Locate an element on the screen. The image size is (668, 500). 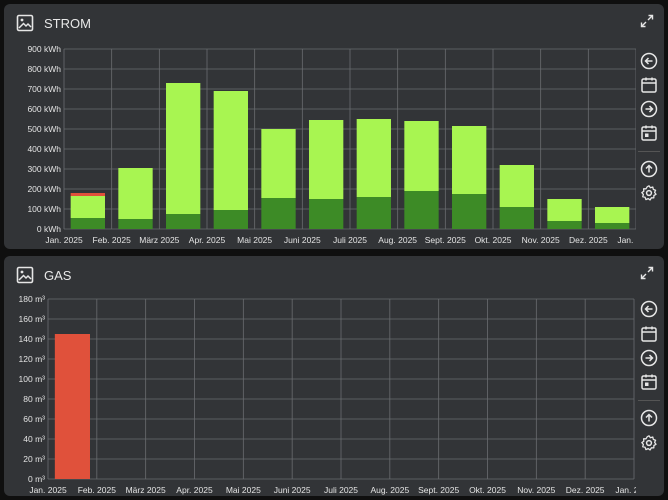
y-tick-label: 100 kWh is located at coordinates (44, 209).